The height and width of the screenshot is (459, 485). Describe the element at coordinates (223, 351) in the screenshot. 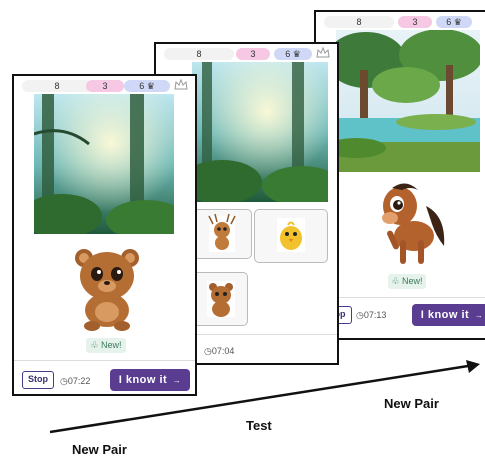

I see `timer-value: 07:04` at that location.